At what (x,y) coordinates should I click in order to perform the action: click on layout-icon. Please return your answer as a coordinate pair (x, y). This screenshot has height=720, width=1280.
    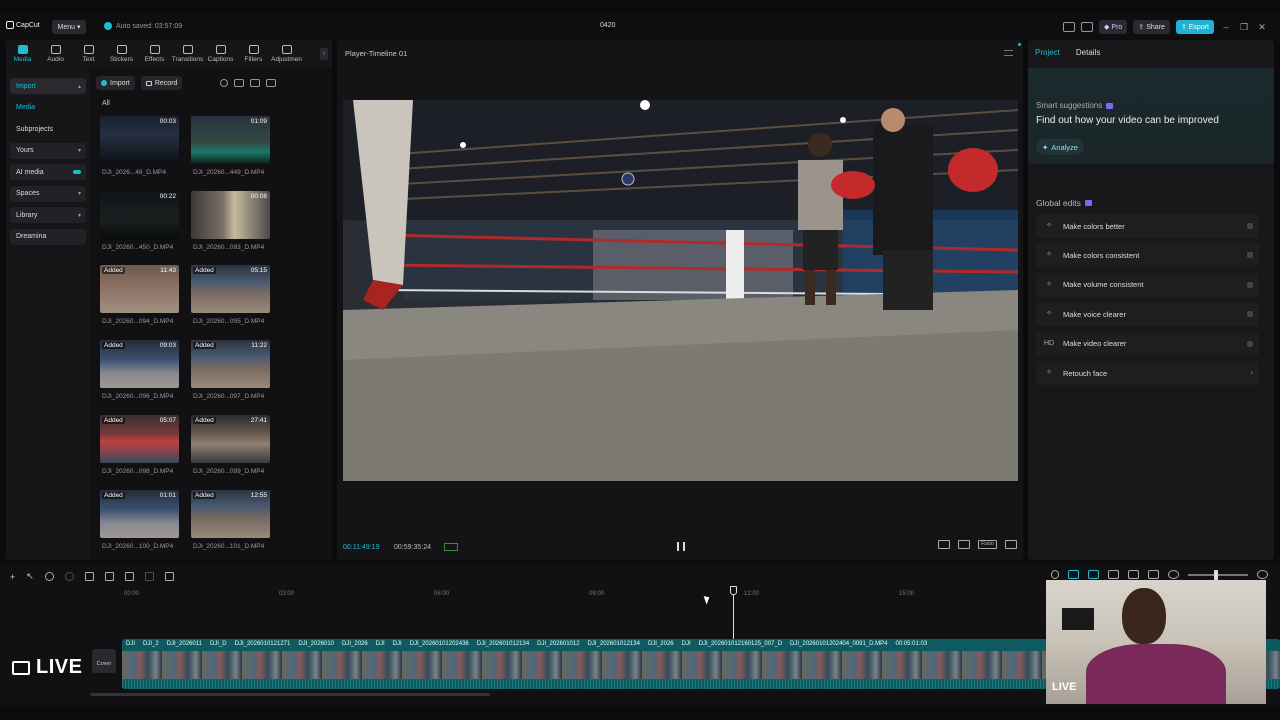
    Looking at the image, I should click on (1069, 27).